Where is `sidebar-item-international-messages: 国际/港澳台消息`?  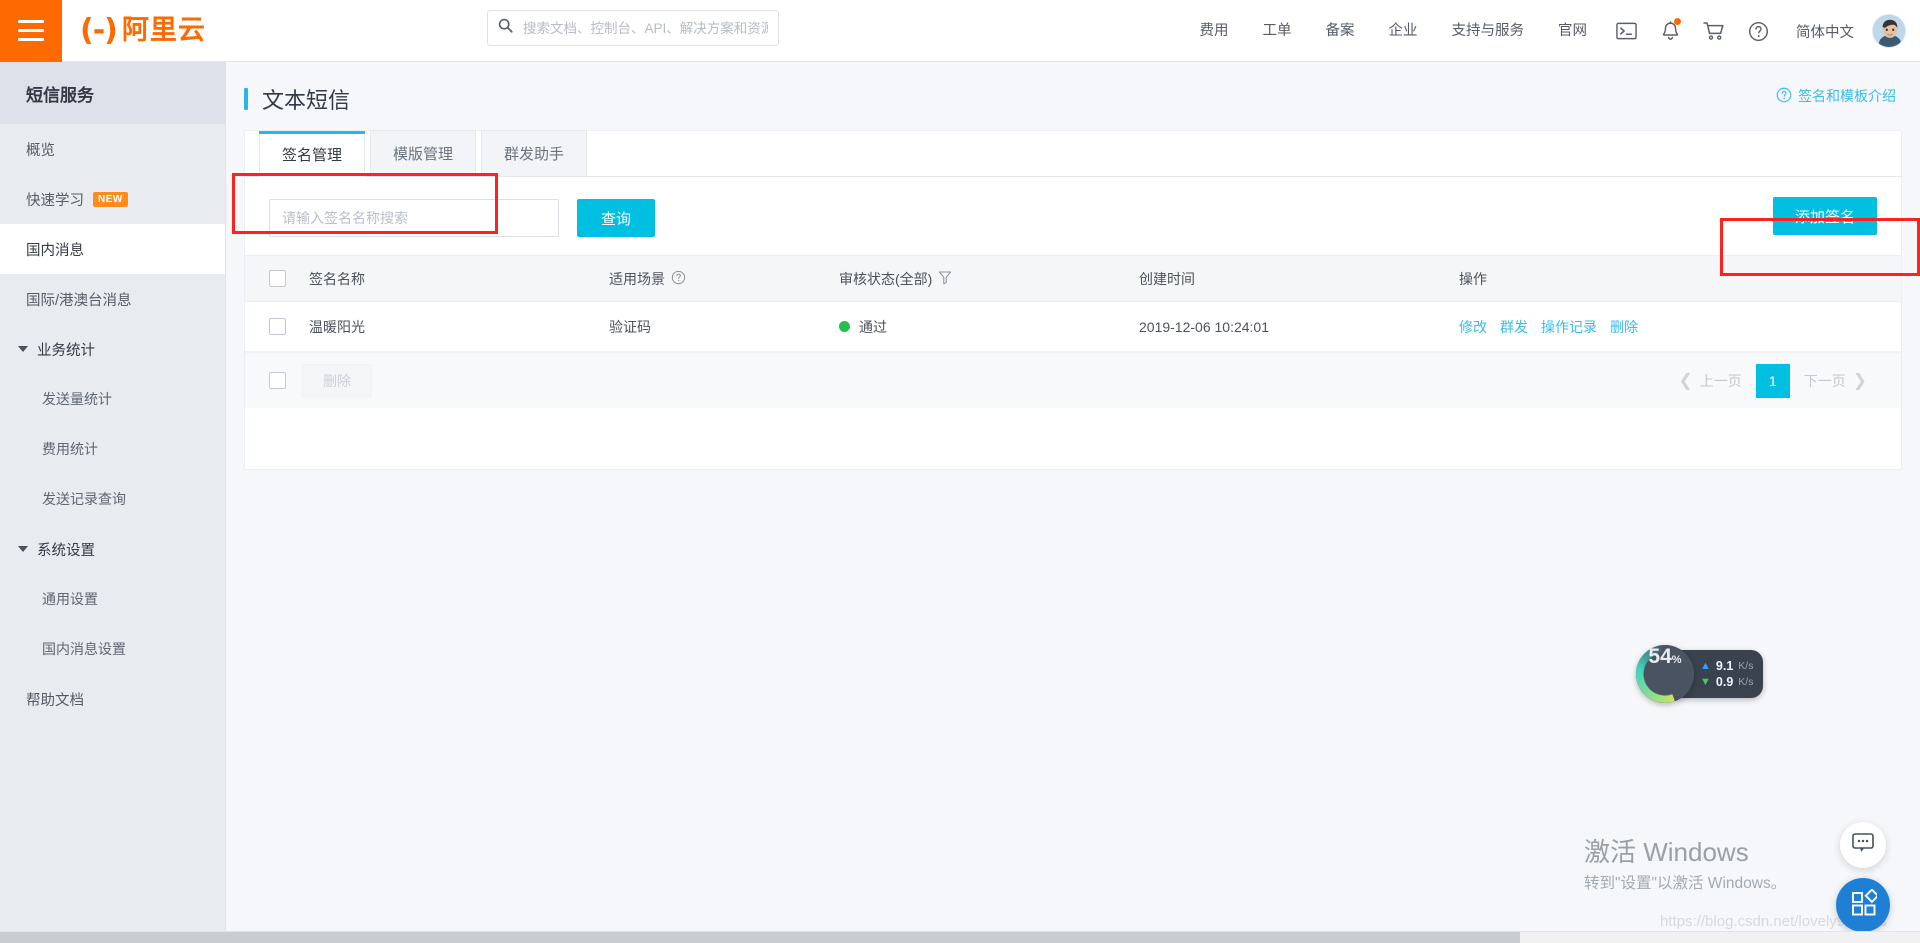 sidebar-item-international-messages: 国际/港澳台消息 is located at coordinates (112, 299).